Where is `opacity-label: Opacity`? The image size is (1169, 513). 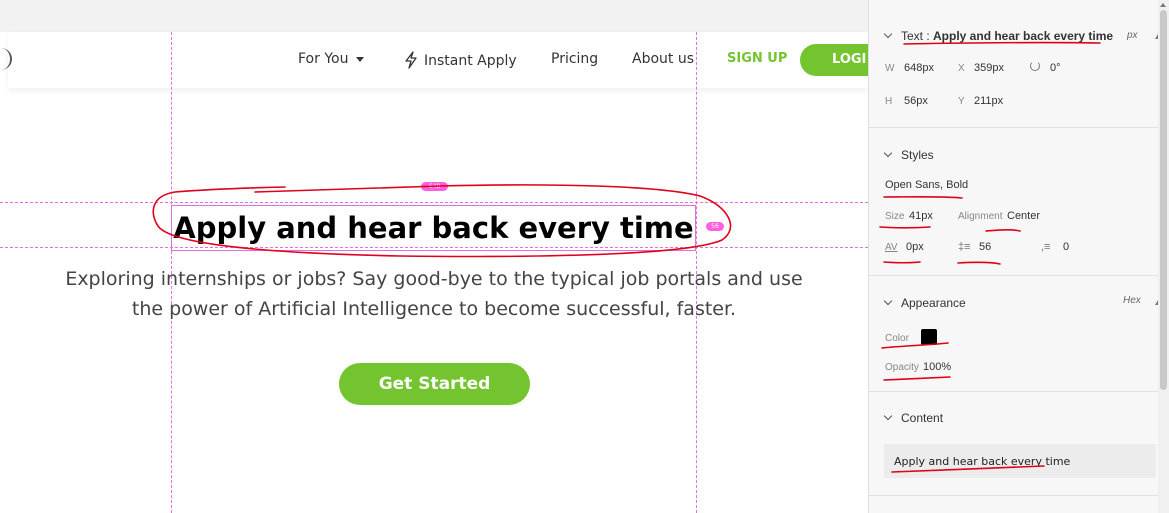 opacity-label: Opacity is located at coordinates (902, 367).